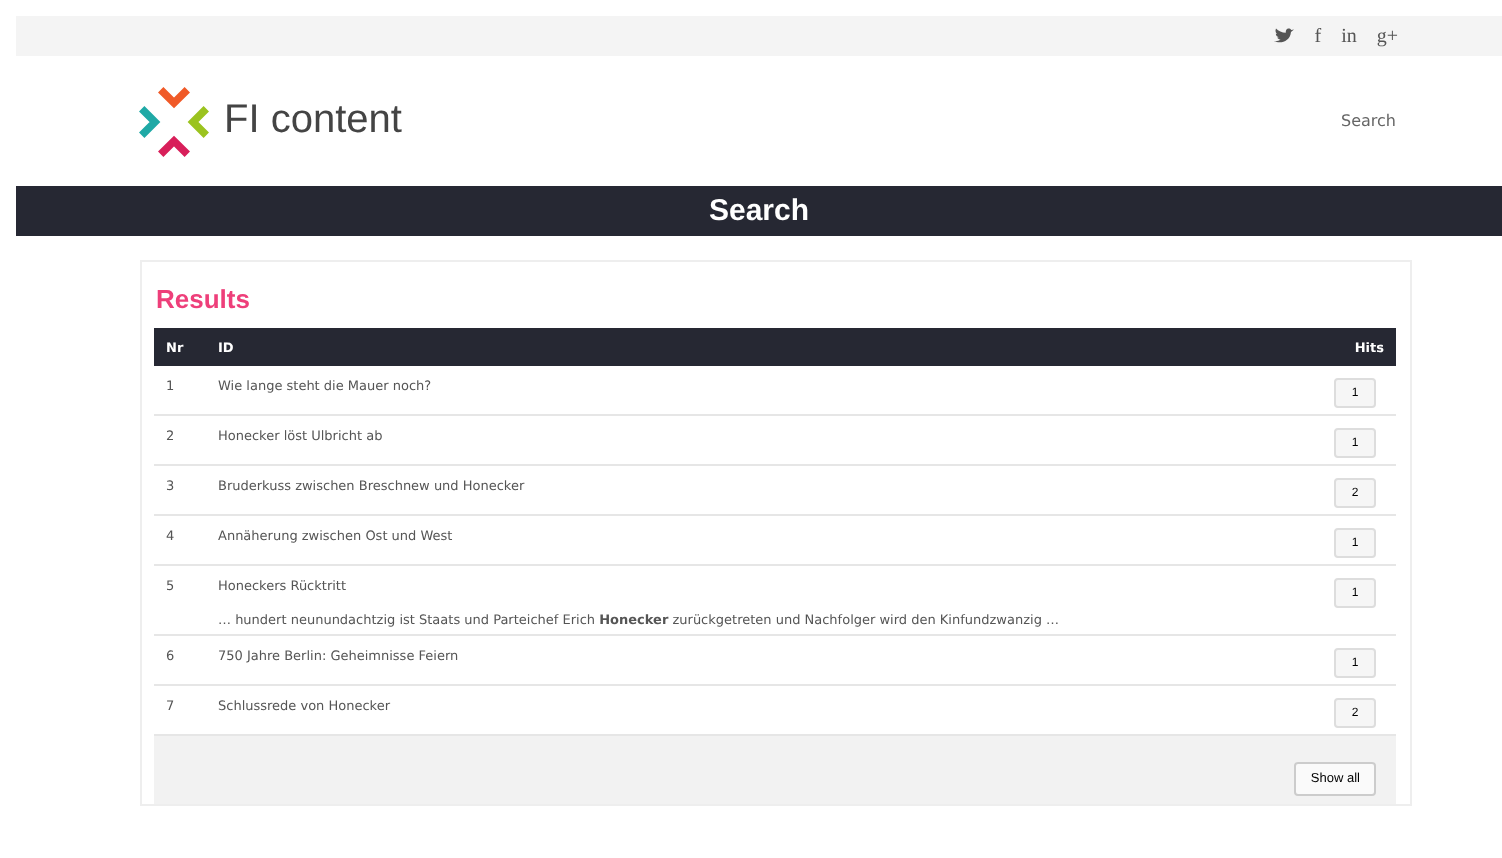 Image resolution: width=1502 pixels, height=858 pixels. What do you see at coordinates (313, 121) in the screenshot?
I see `logo-text: FI content` at bounding box center [313, 121].